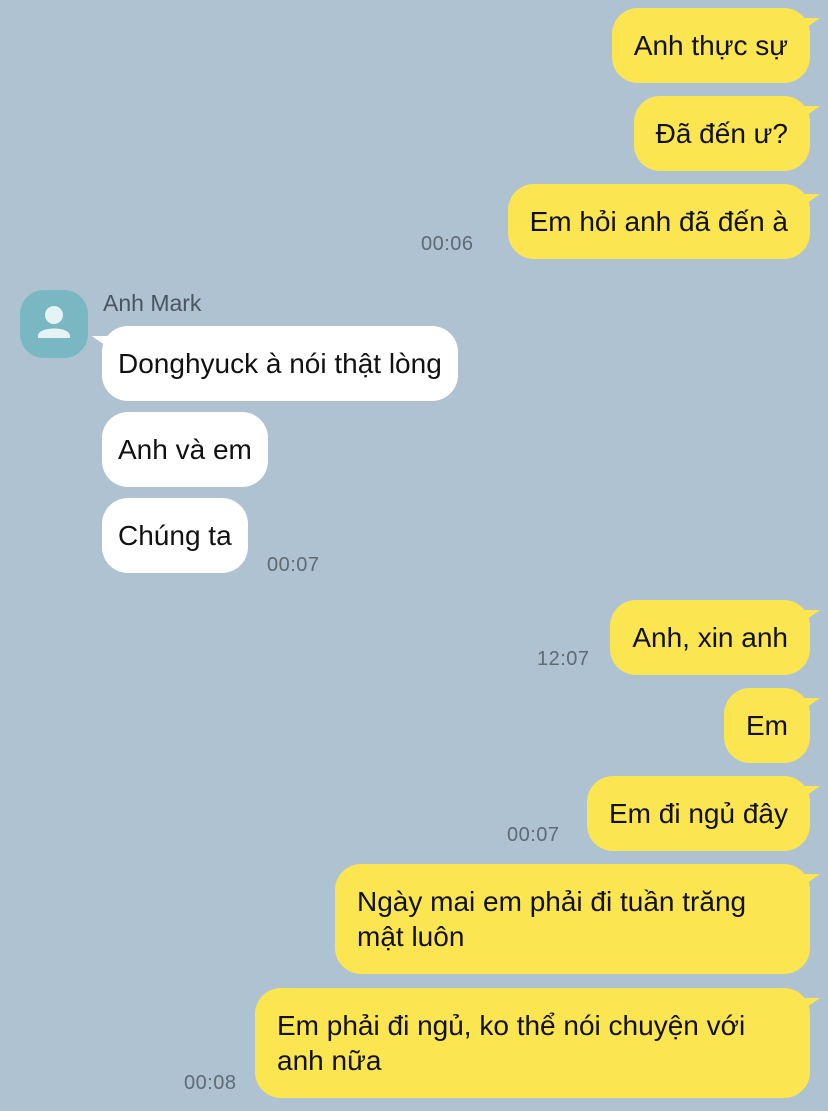 This screenshot has height=1111, width=828. I want to click on incoming-message: Chúng ta, so click(175, 535).